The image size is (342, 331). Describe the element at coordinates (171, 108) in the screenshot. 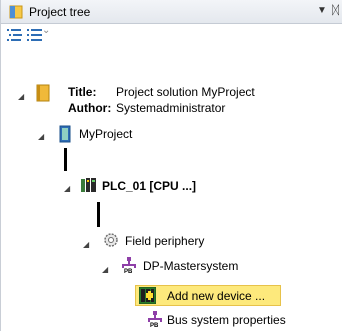

I see `project-author-value: Systemadministrator` at that location.